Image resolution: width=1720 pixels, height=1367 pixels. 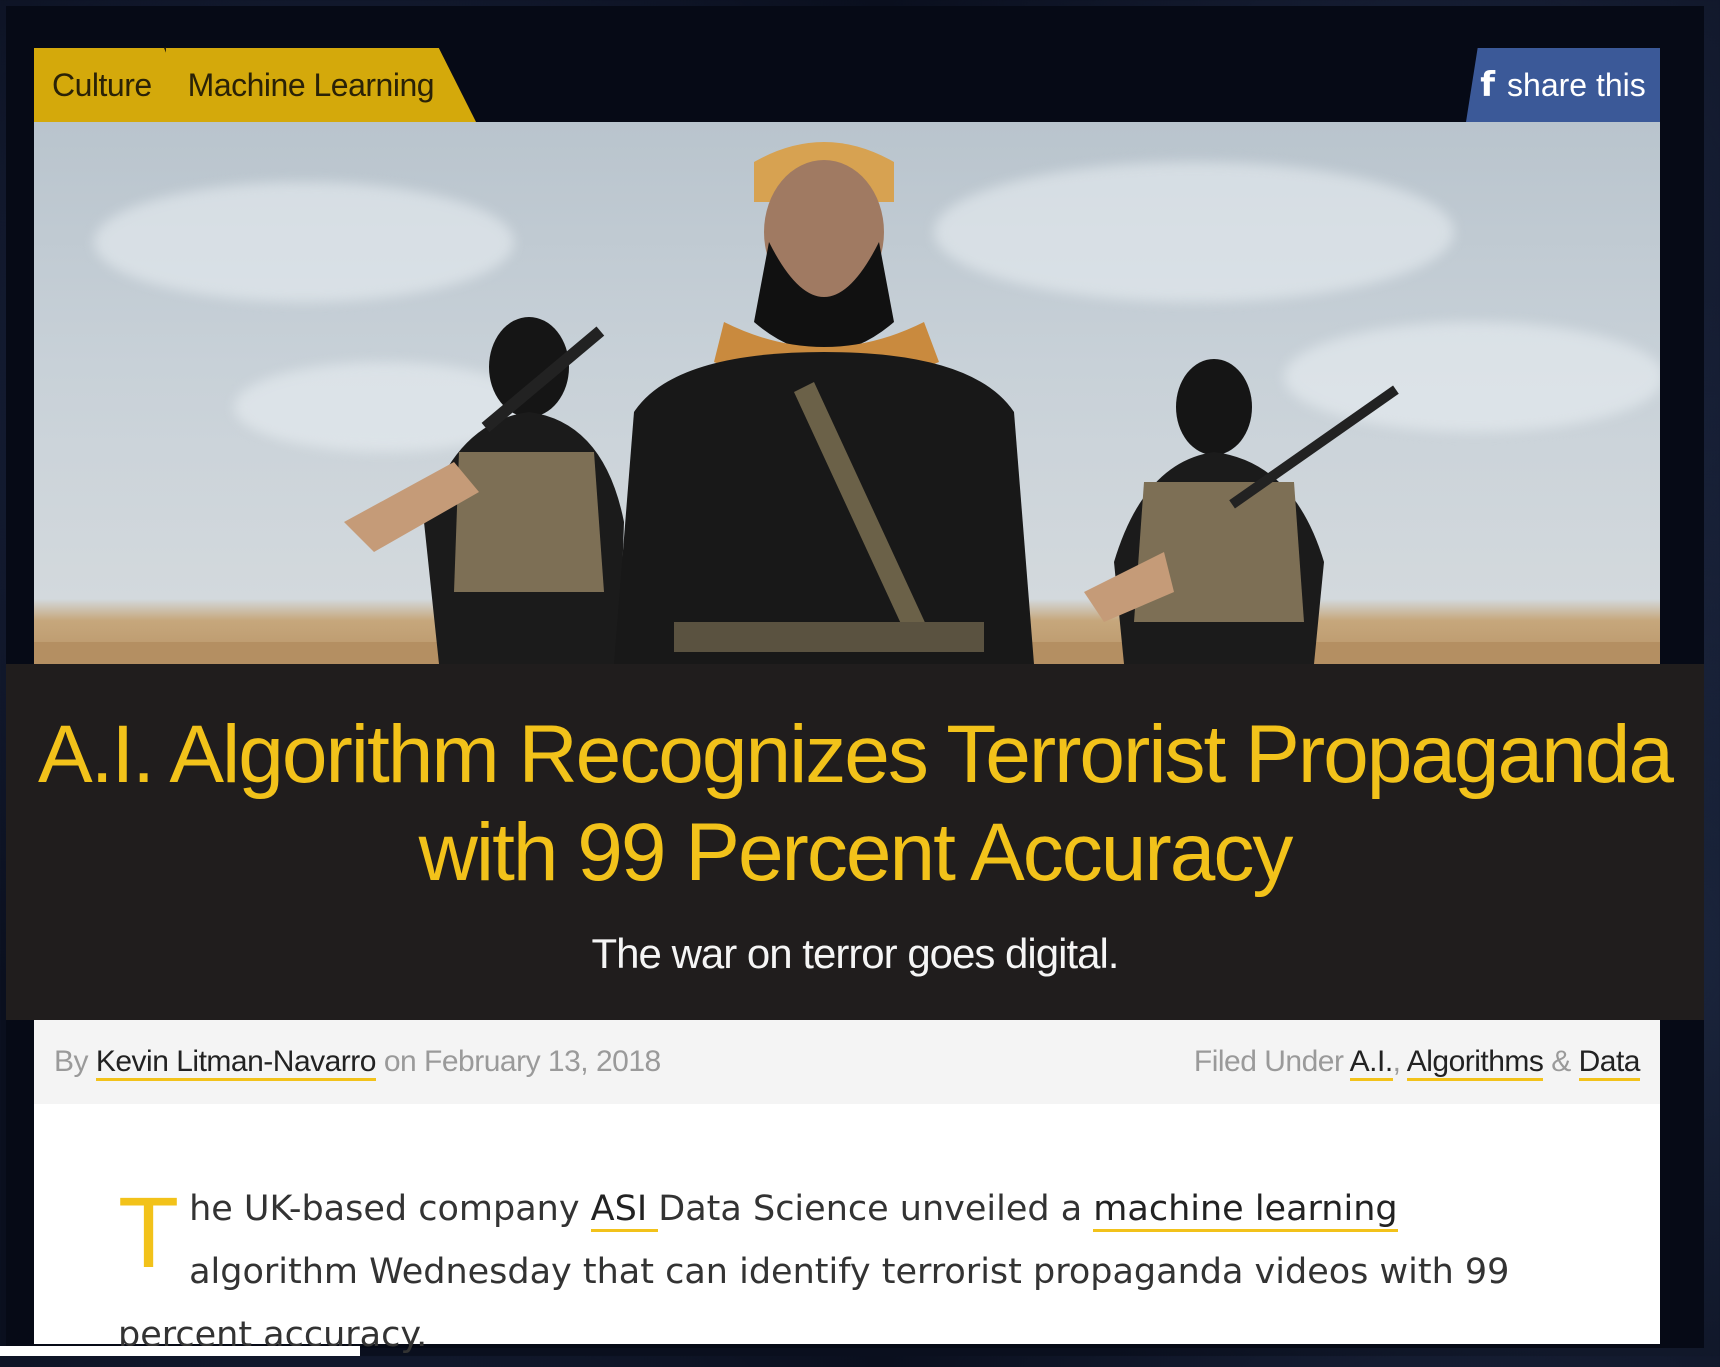 I want to click on author-link: Kevin Litman-Navarro, so click(x=235, y=1063).